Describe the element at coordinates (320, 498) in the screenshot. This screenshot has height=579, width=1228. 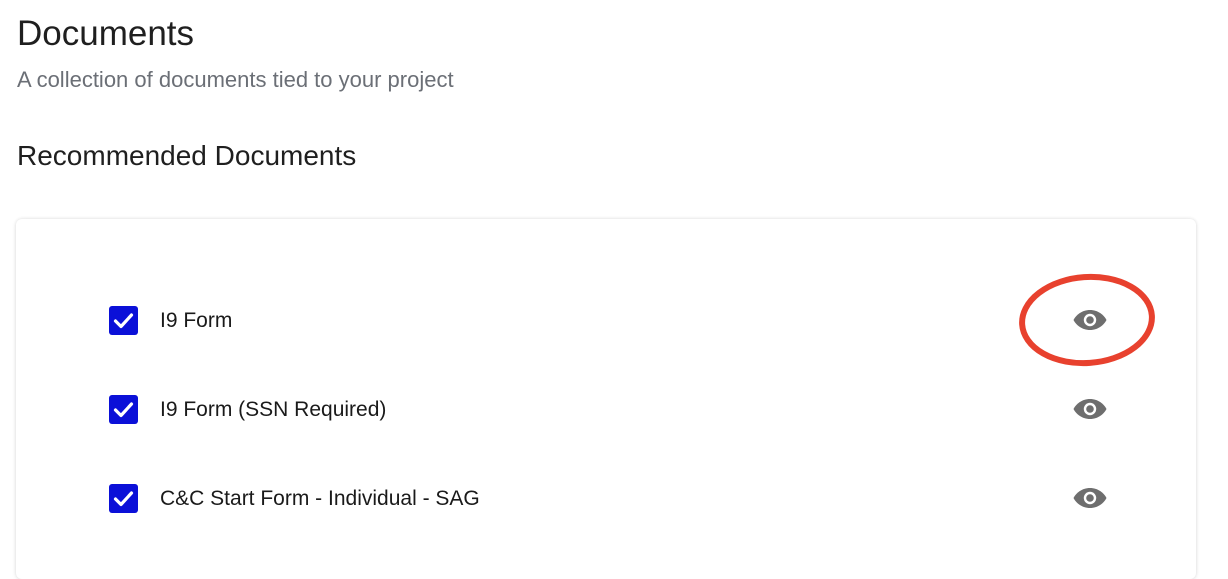
I see `document-label: C&C Start Form - Individual - SAG` at that location.